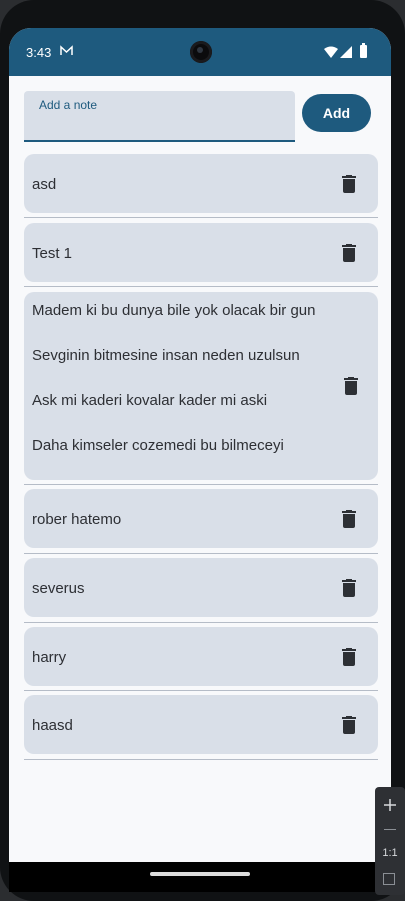 The height and width of the screenshot is (901, 405). I want to click on fit-screen-icon, so click(389, 879).